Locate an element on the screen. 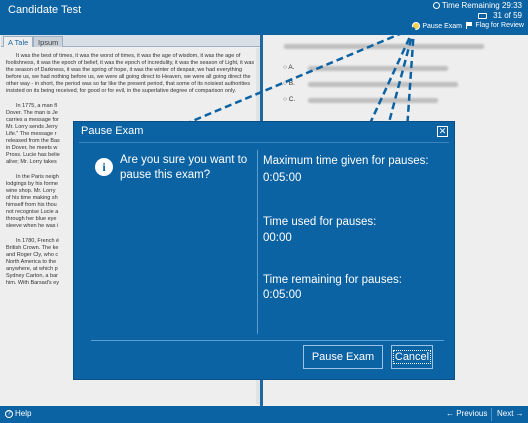 The image size is (528, 423). help-icon: ? is located at coordinates (9, 413).